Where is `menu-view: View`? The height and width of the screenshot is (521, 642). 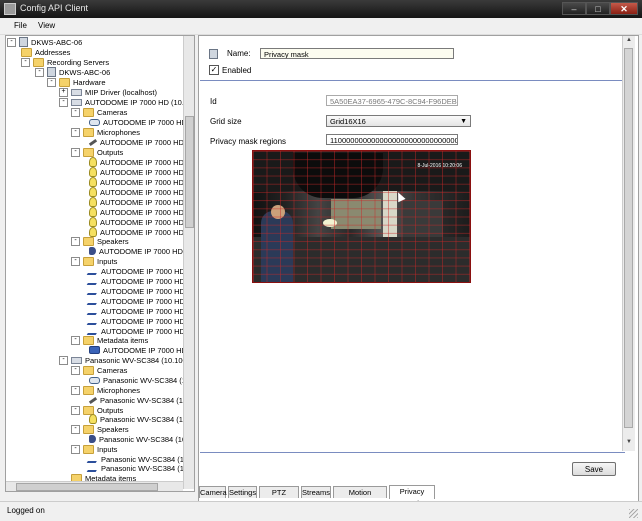 menu-view: View is located at coordinates (46, 25).